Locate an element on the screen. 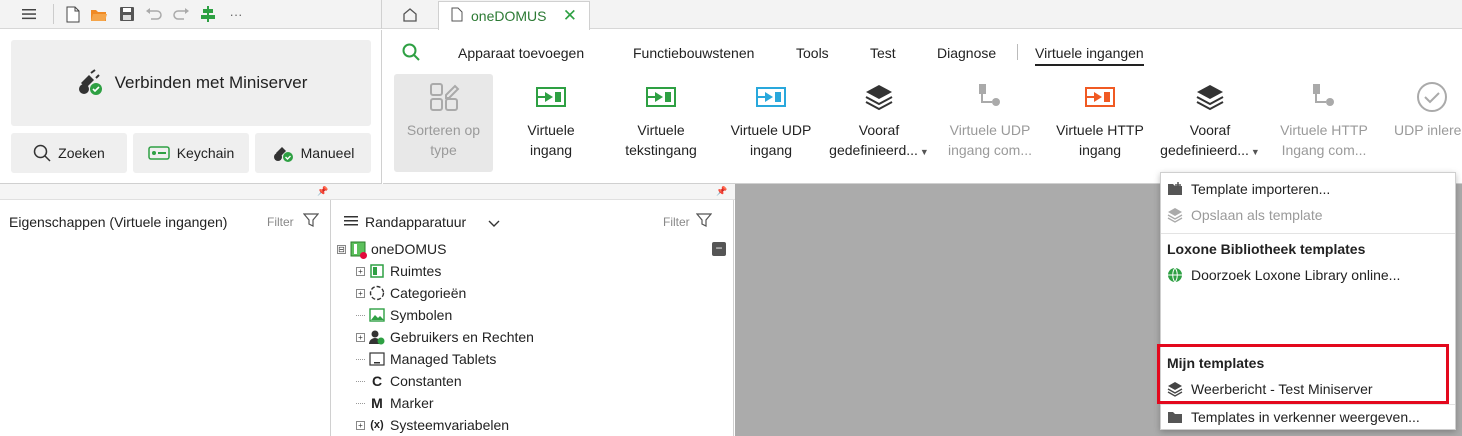 This screenshot has width=1462, height=436. virtual-udp-input-label-1: Virtuele UDP is located at coordinates (771, 130).